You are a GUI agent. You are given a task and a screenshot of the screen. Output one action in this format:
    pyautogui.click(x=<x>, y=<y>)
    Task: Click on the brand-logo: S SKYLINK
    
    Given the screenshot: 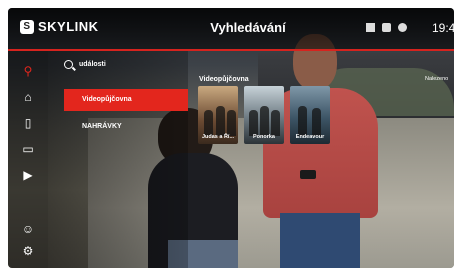 What is the action you would take?
    pyautogui.click(x=59, y=26)
    